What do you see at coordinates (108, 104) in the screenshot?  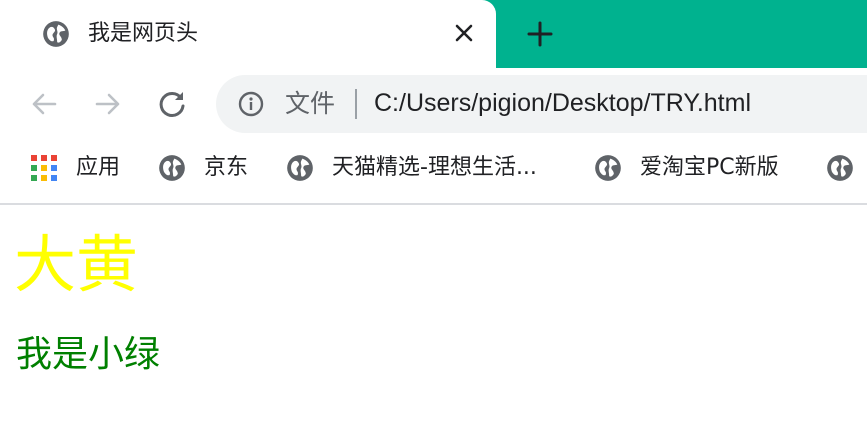 I see `arrow-right-icon` at bounding box center [108, 104].